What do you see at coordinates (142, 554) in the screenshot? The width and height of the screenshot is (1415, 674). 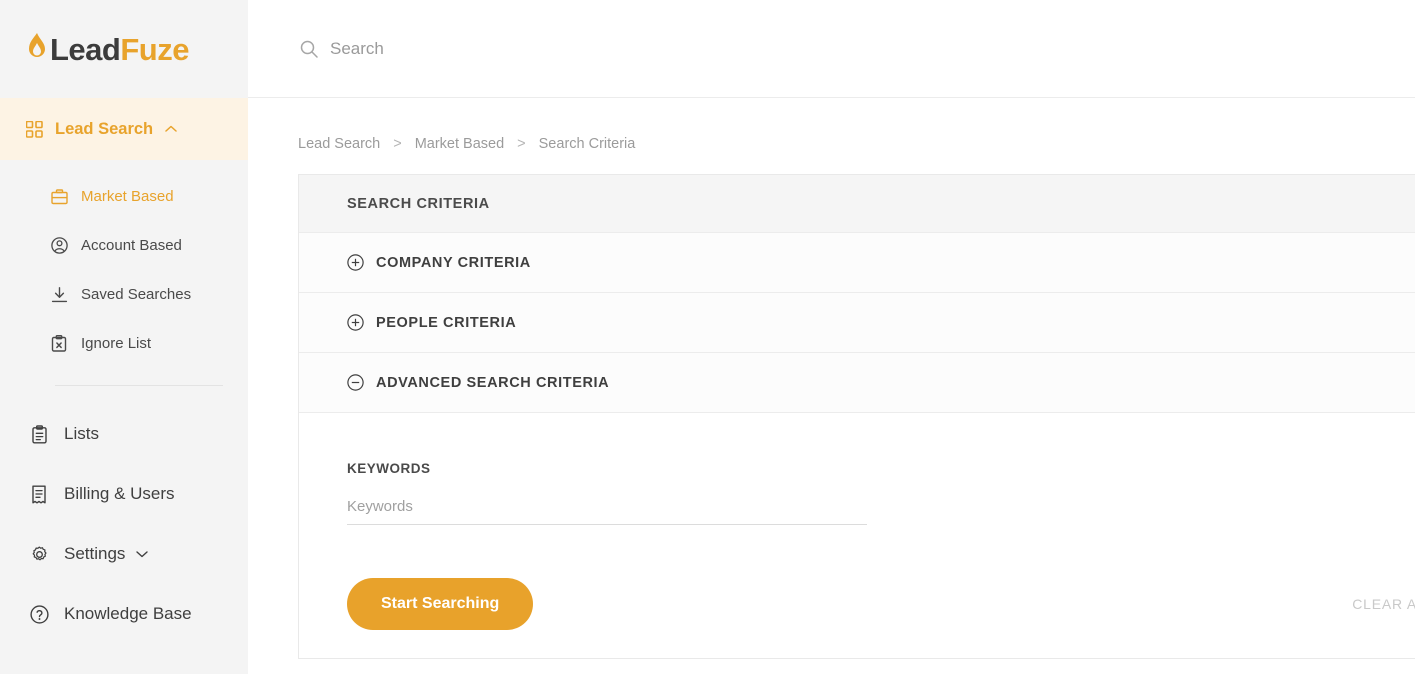 I see `chevron-down-icon` at bounding box center [142, 554].